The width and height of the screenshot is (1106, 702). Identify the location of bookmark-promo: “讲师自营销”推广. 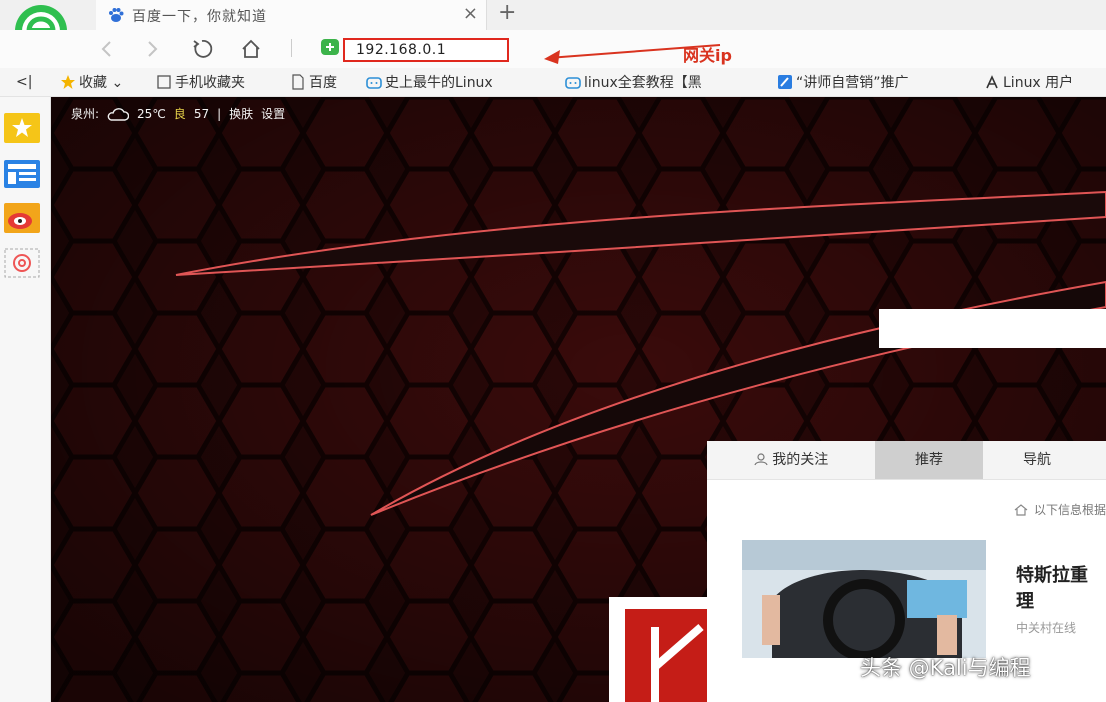
(843, 82).